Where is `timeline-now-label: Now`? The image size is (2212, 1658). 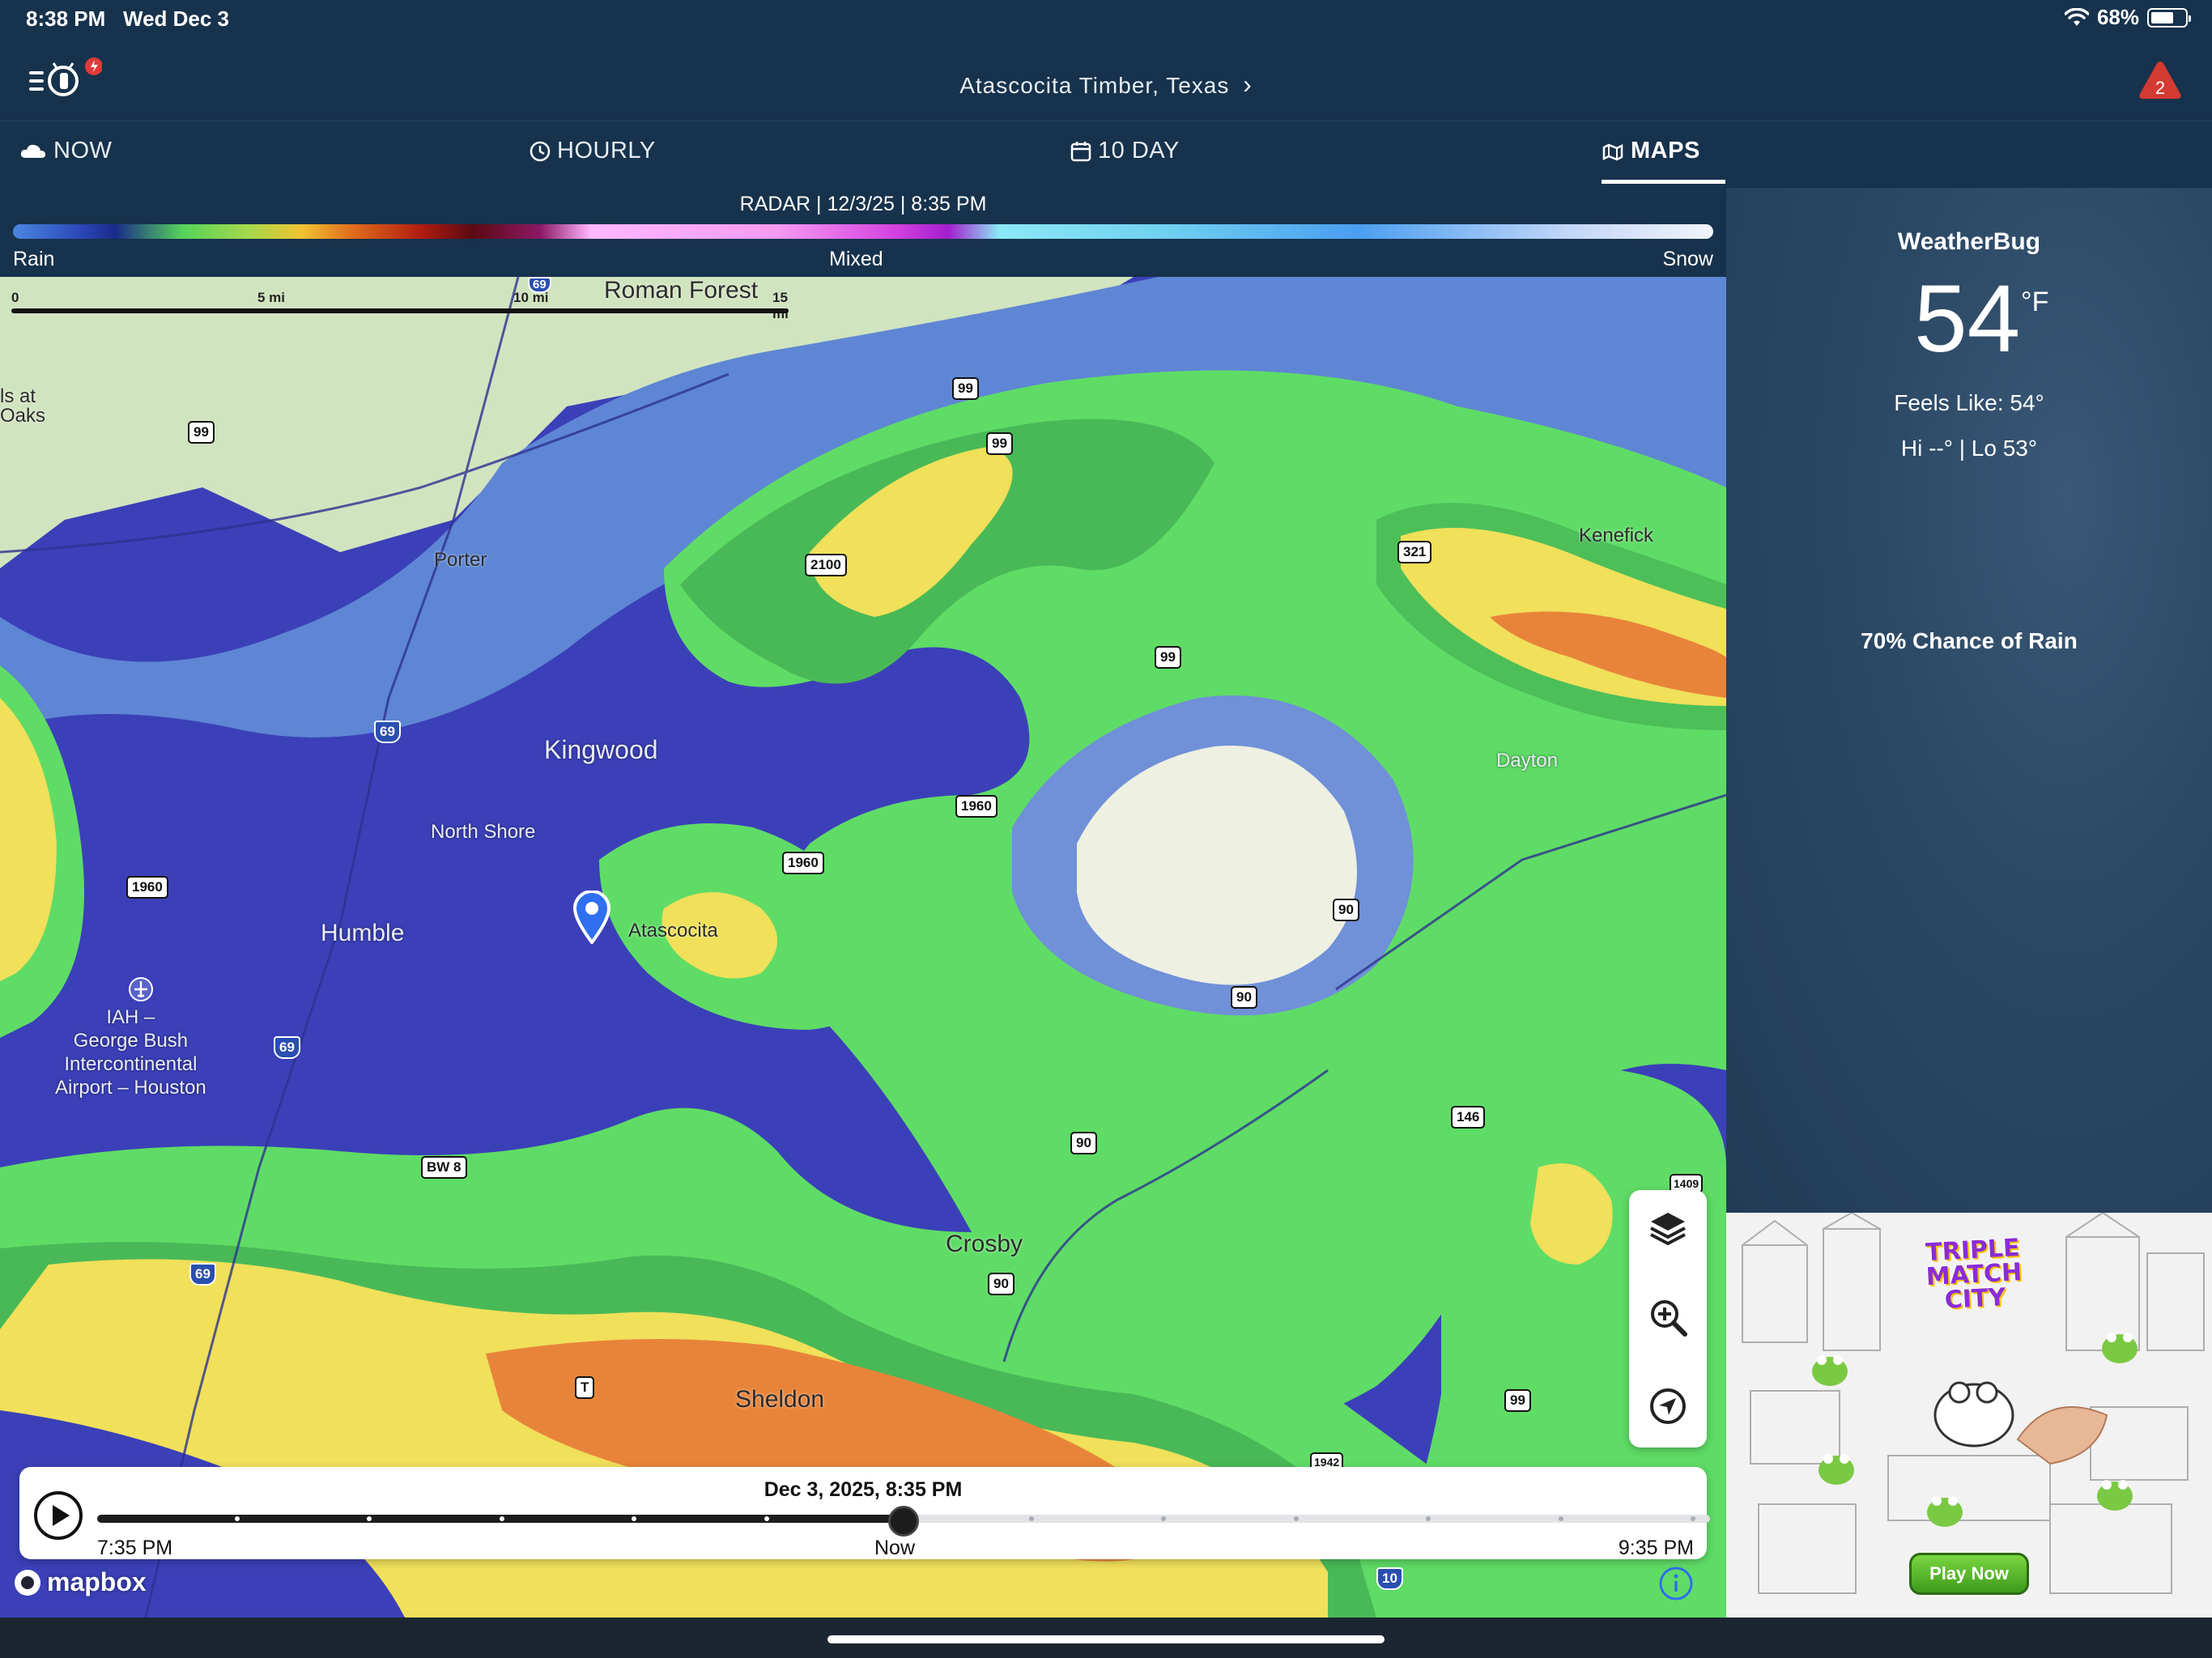
timeline-now-label: Now is located at coordinates (895, 1548).